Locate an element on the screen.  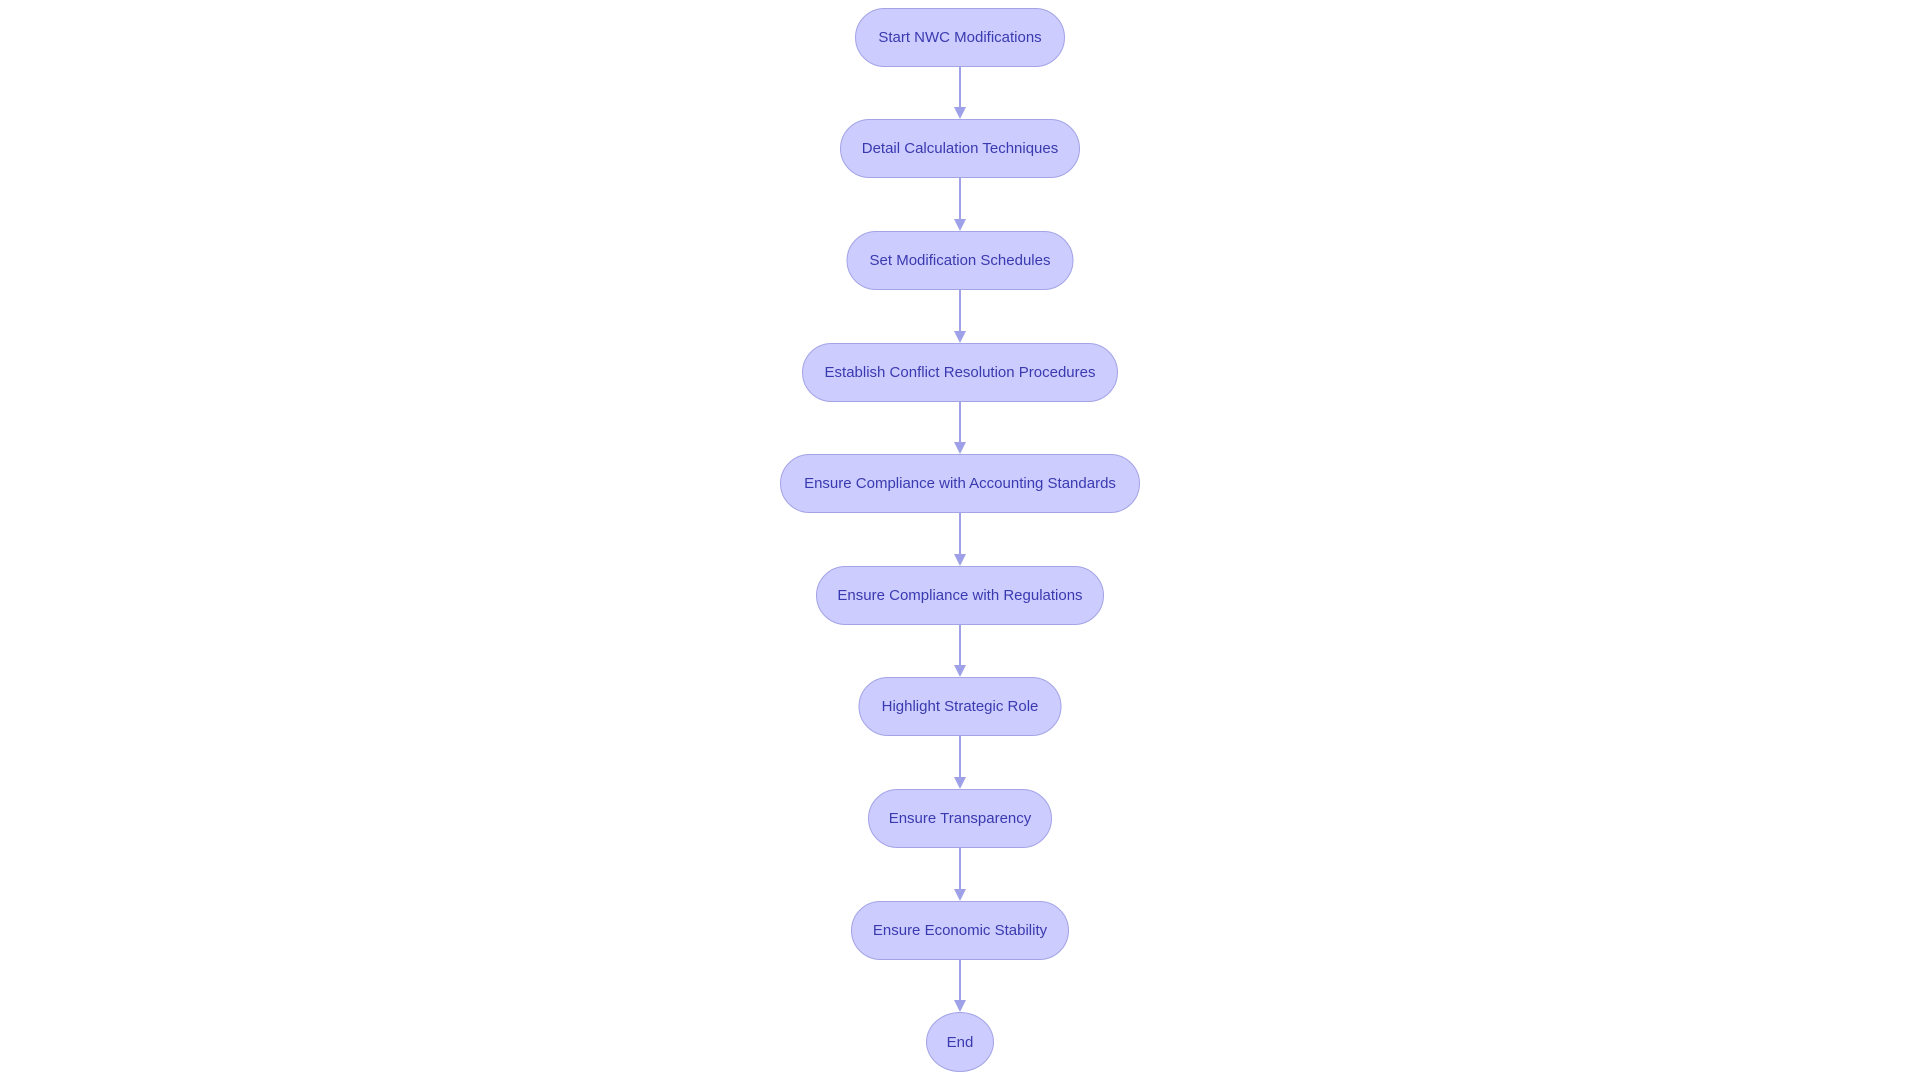
node-detail-calculation-techniques: Detail Calculation Techniques is located at coordinates (960, 148).